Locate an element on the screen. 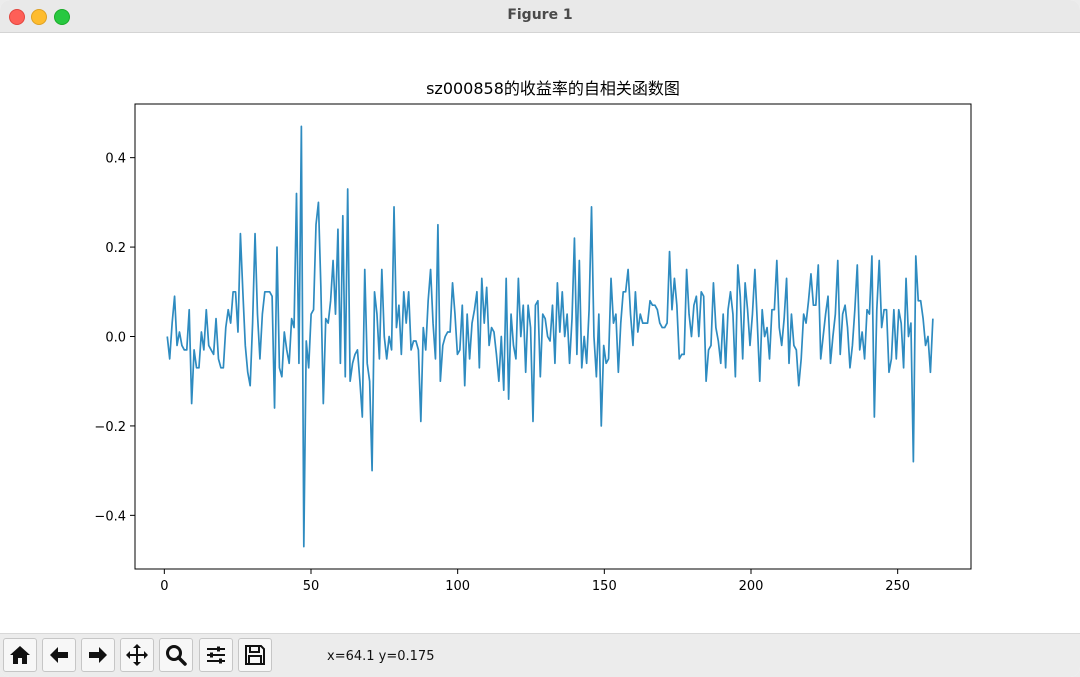 The width and height of the screenshot is (1080, 677). y-tick-label: 0.4 is located at coordinates (115, 159).